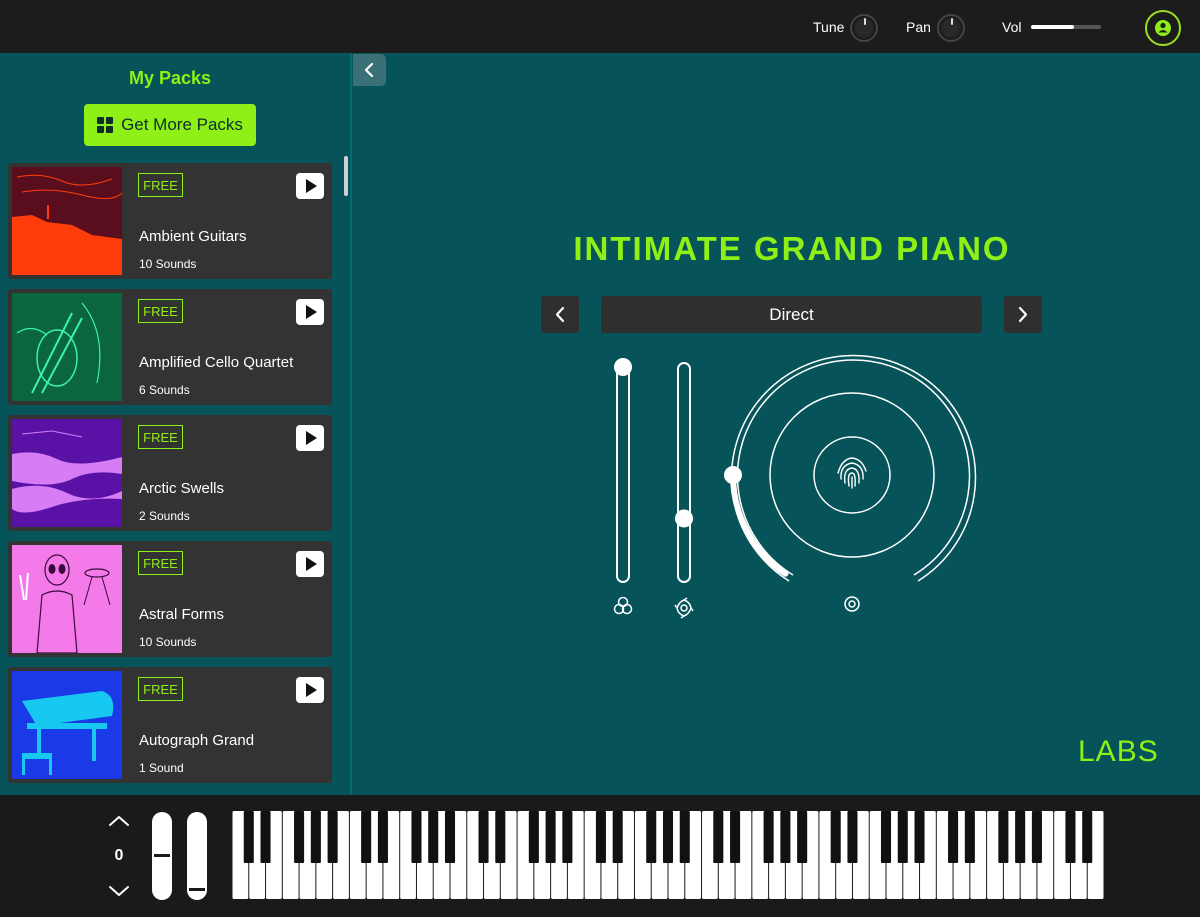  I want to click on dial-middle-ring, so click(852, 475).